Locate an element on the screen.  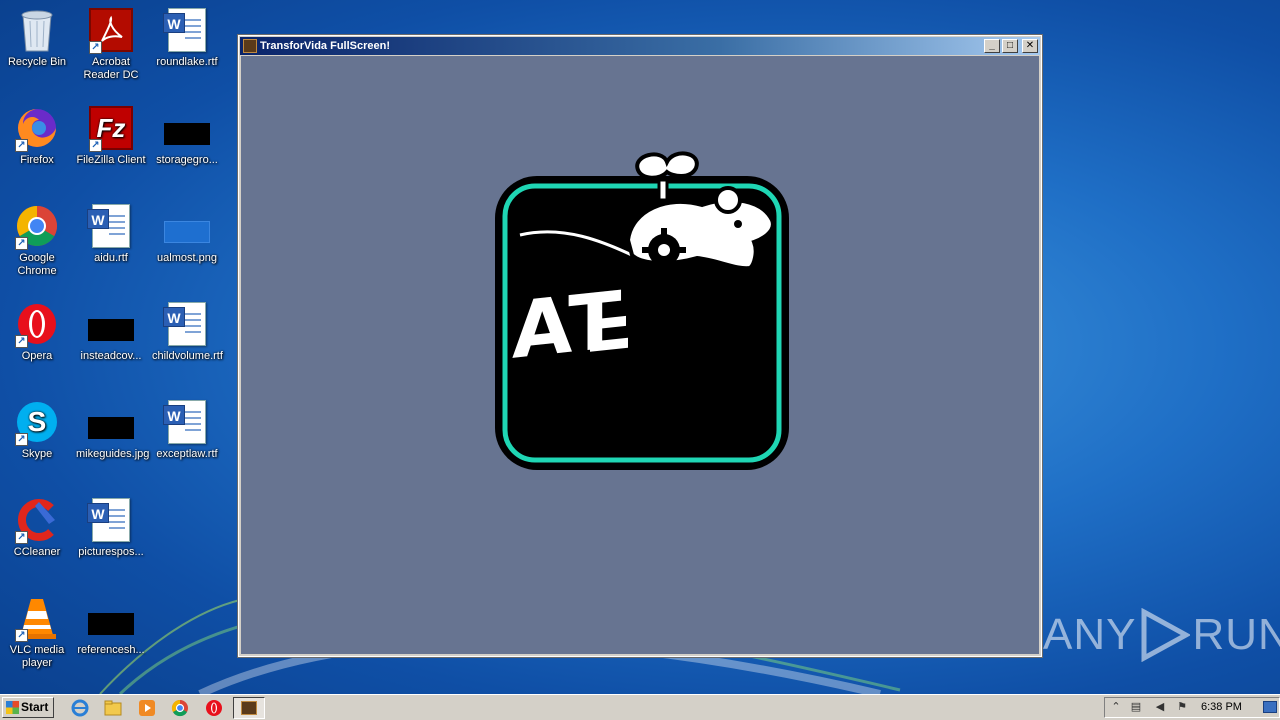
taskbar: Start ⌃ ▤ ◀ ⚑ 6:38 PM is located at coordinates (640, 707).